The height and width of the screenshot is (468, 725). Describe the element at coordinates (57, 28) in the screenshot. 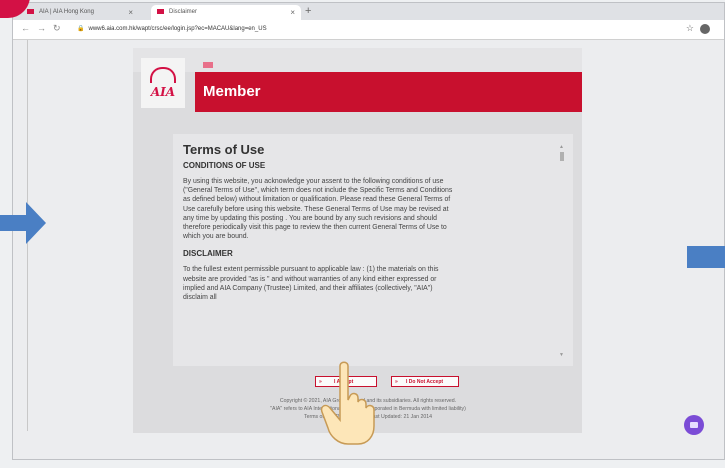

I see `reload-icon: ↻` at that location.